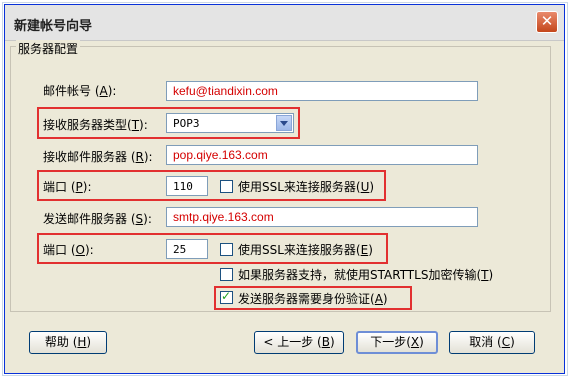 The height and width of the screenshot is (378, 570). Describe the element at coordinates (492, 342) in the screenshot. I see `cancel-button: 取消 (C)` at that location.